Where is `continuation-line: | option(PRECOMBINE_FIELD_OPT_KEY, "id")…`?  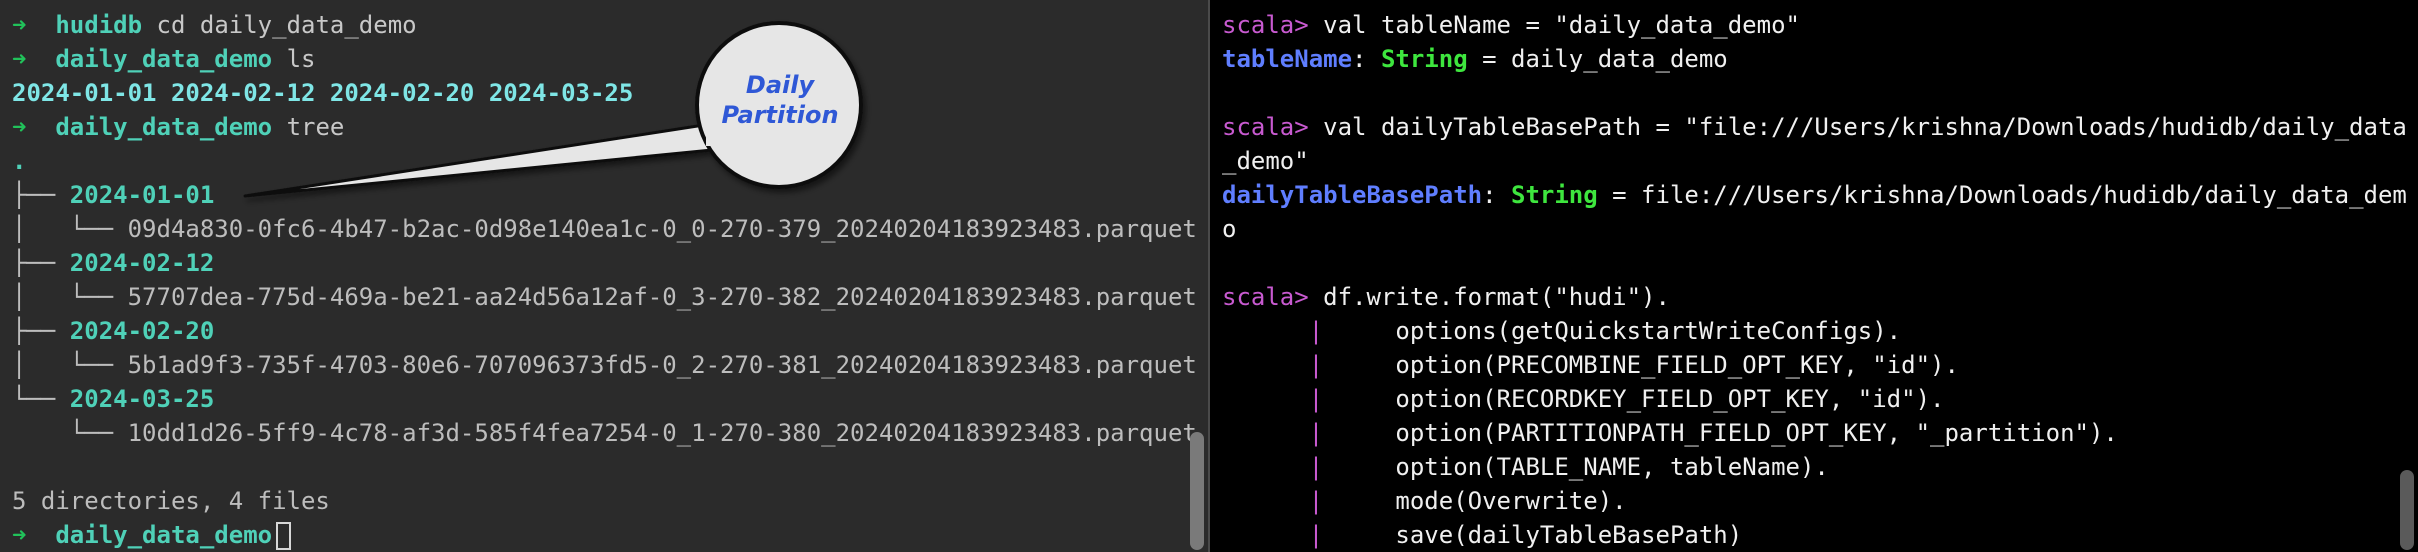
continuation-line: | option(PRECOMBINE_FIELD_OPT_KEY, "id")… is located at coordinates (1590, 365).